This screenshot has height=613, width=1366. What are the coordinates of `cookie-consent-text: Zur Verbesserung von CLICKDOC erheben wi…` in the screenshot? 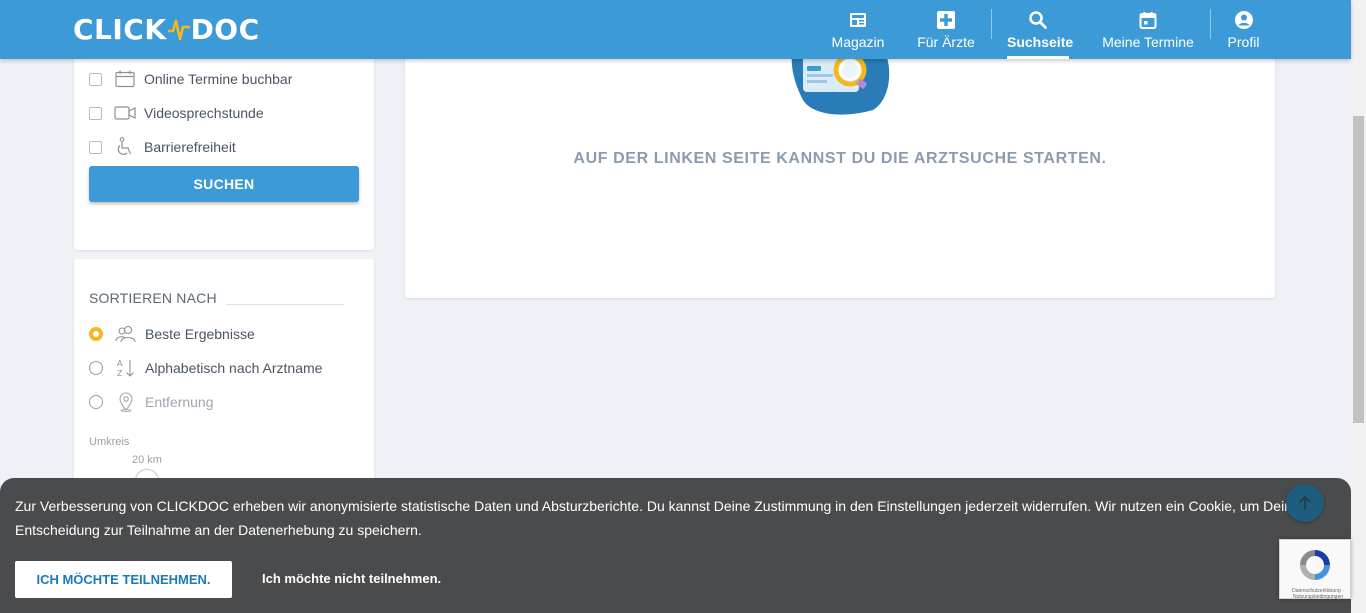 It's located at (657, 518).